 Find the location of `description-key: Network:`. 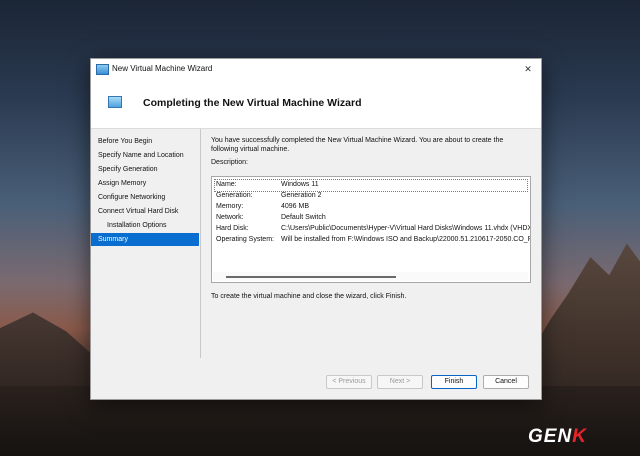

description-key: Network: is located at coordinates (230, 217).